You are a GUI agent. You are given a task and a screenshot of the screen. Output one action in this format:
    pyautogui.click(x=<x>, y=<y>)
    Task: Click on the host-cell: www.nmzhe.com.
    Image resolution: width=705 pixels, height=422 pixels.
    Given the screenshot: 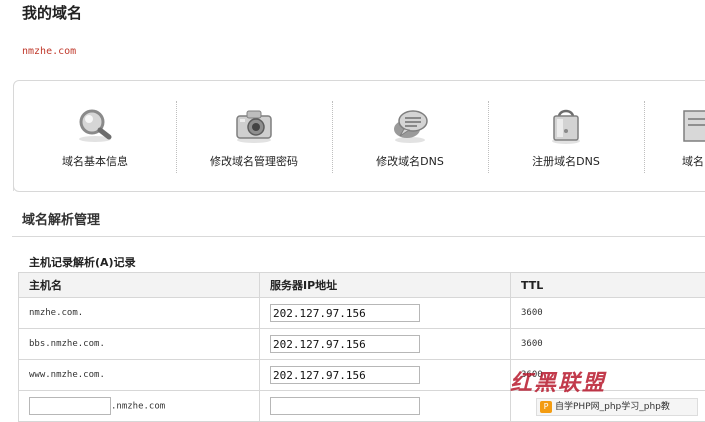 What is the action you would take?
    pyautogui.click(x=139, y=375)
    